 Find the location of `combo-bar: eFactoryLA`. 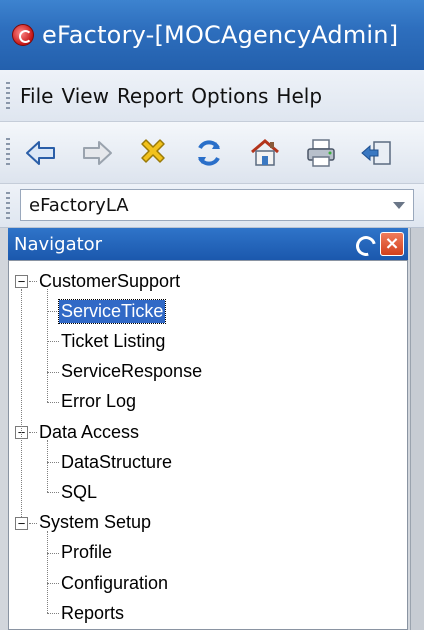

combo-bar: eFactoryLA is located at coordinates (212, 206).